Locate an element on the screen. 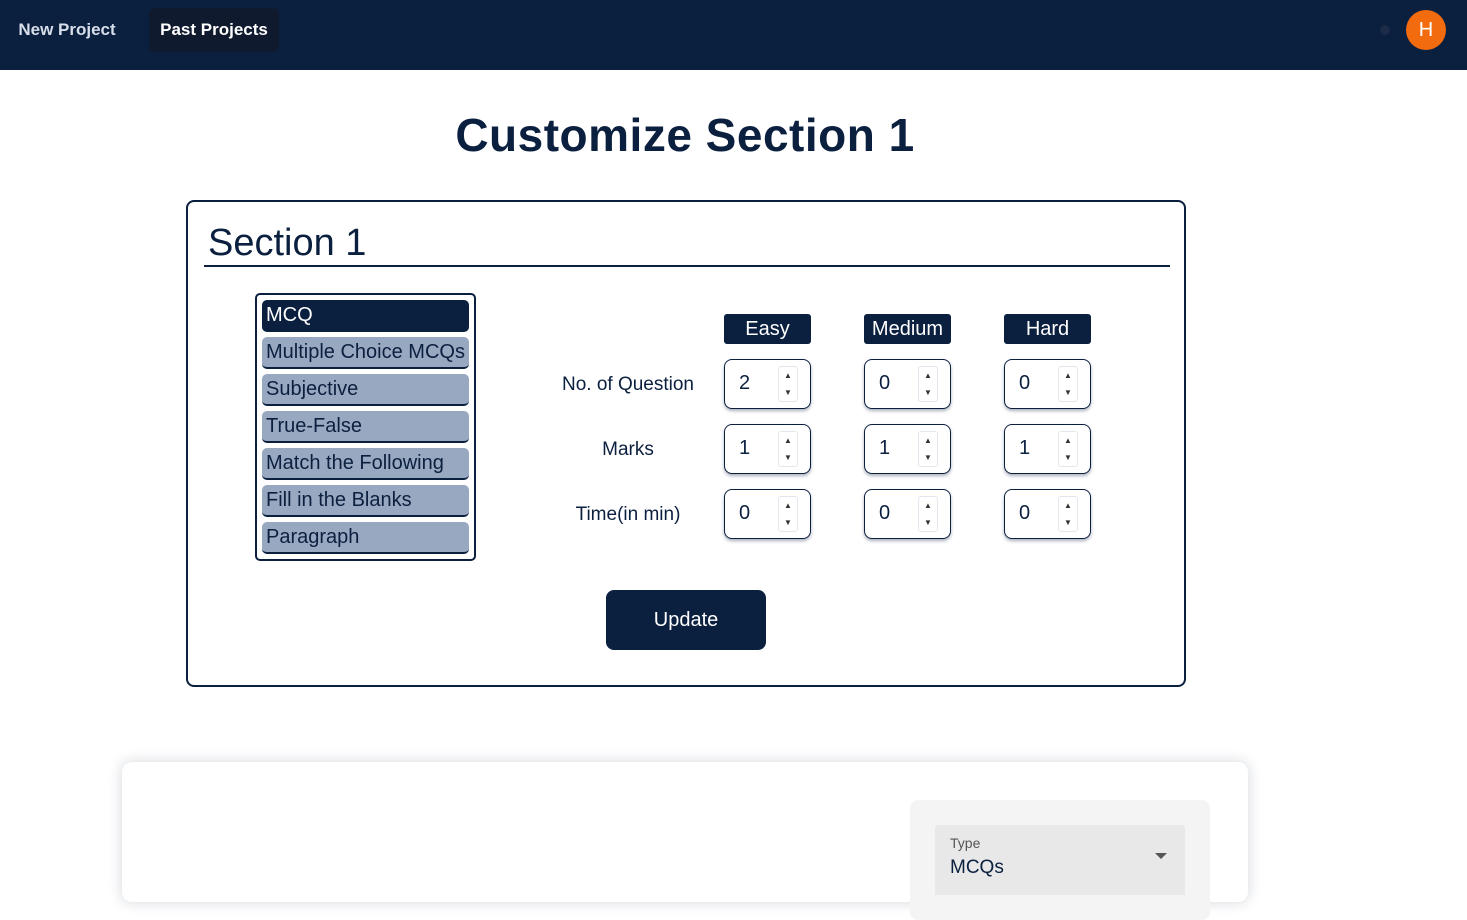 This screenshot has height=920, width=1467. question-type-paragraph: Paragraph is located at coordinates (365, 538).